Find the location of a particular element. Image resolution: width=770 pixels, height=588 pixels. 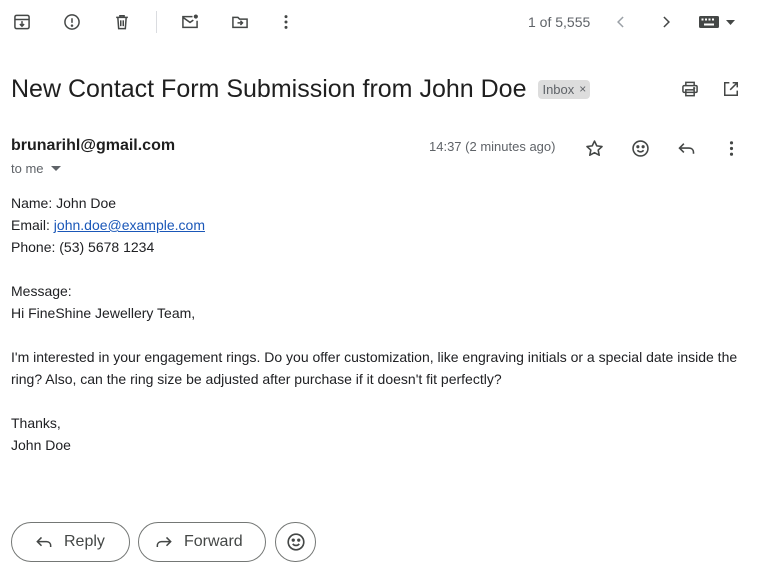

emoji-react-button is located at coordinates (295, 542).